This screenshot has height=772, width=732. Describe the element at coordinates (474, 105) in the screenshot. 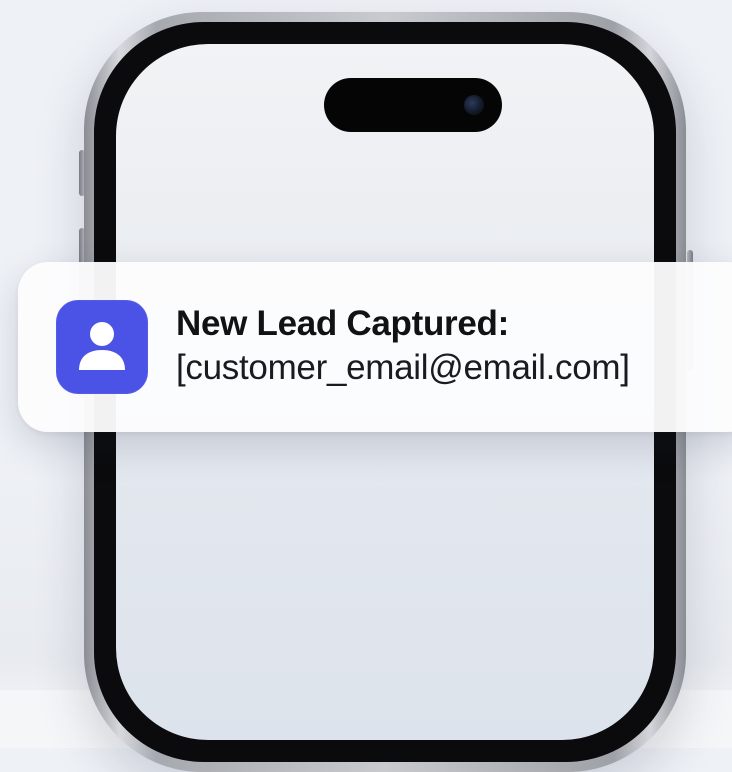

I see `camera-icon` at that location.